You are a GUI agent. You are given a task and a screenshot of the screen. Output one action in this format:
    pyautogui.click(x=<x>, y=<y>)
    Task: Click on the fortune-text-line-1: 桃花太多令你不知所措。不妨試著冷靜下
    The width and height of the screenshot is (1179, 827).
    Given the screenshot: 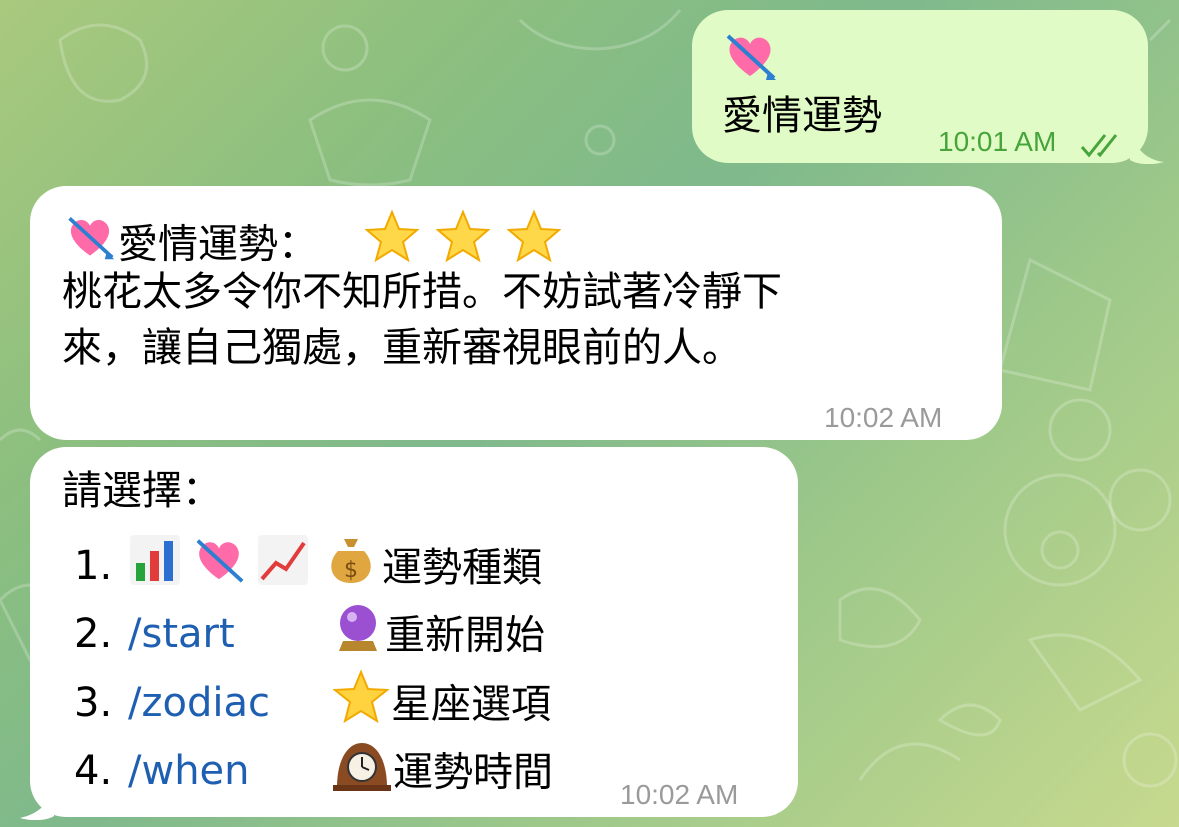 What is the action you would take?
    pyautogui.click(x=422, y=292)
    